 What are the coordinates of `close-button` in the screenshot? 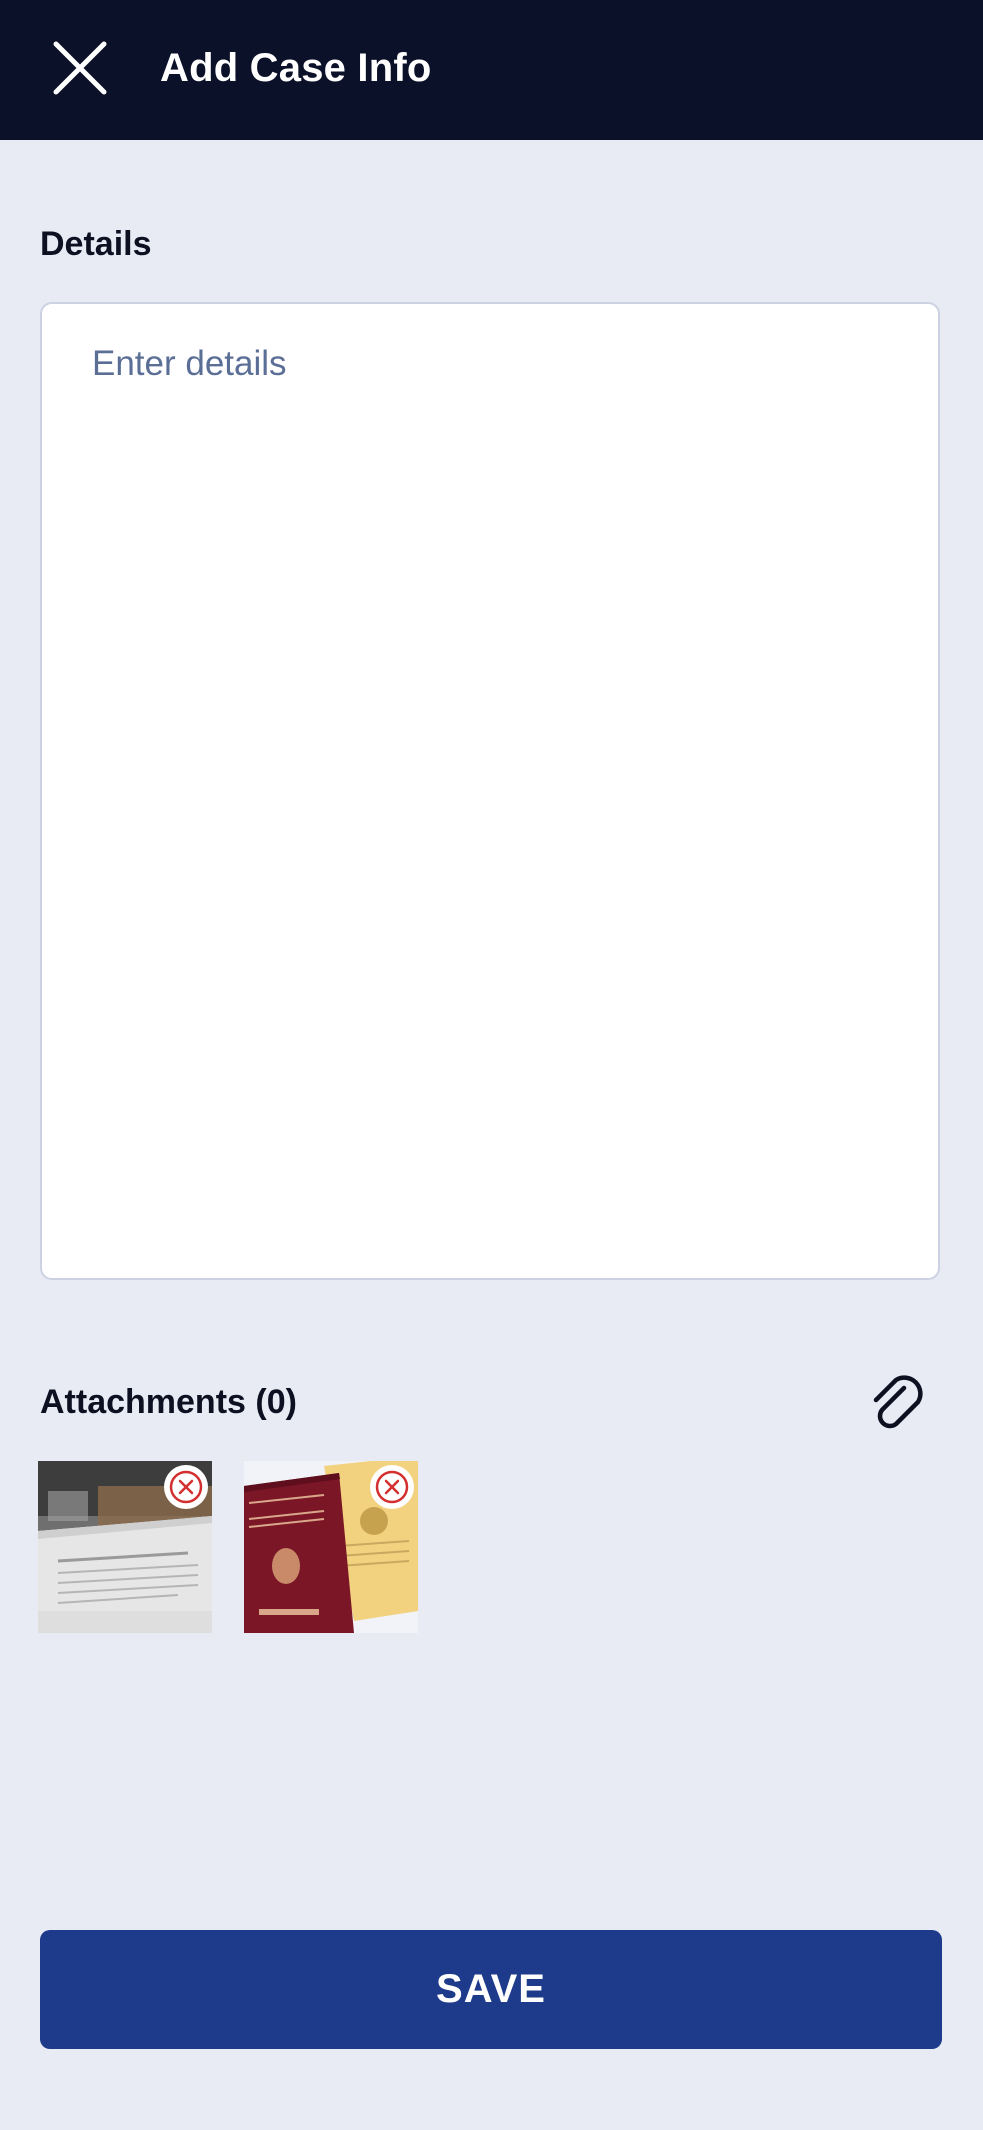 It's located at (80, 68).